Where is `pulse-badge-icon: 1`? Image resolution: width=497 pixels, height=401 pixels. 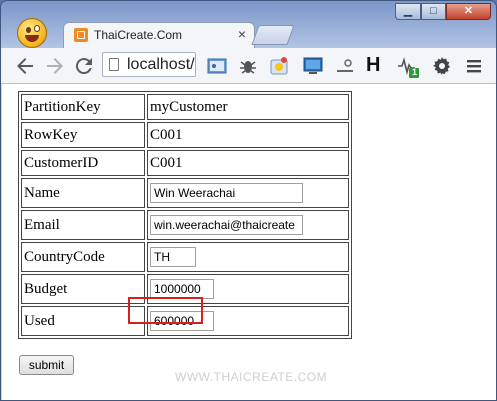 pulse-badge-icon: 1 is located at coordinates (408, 67).